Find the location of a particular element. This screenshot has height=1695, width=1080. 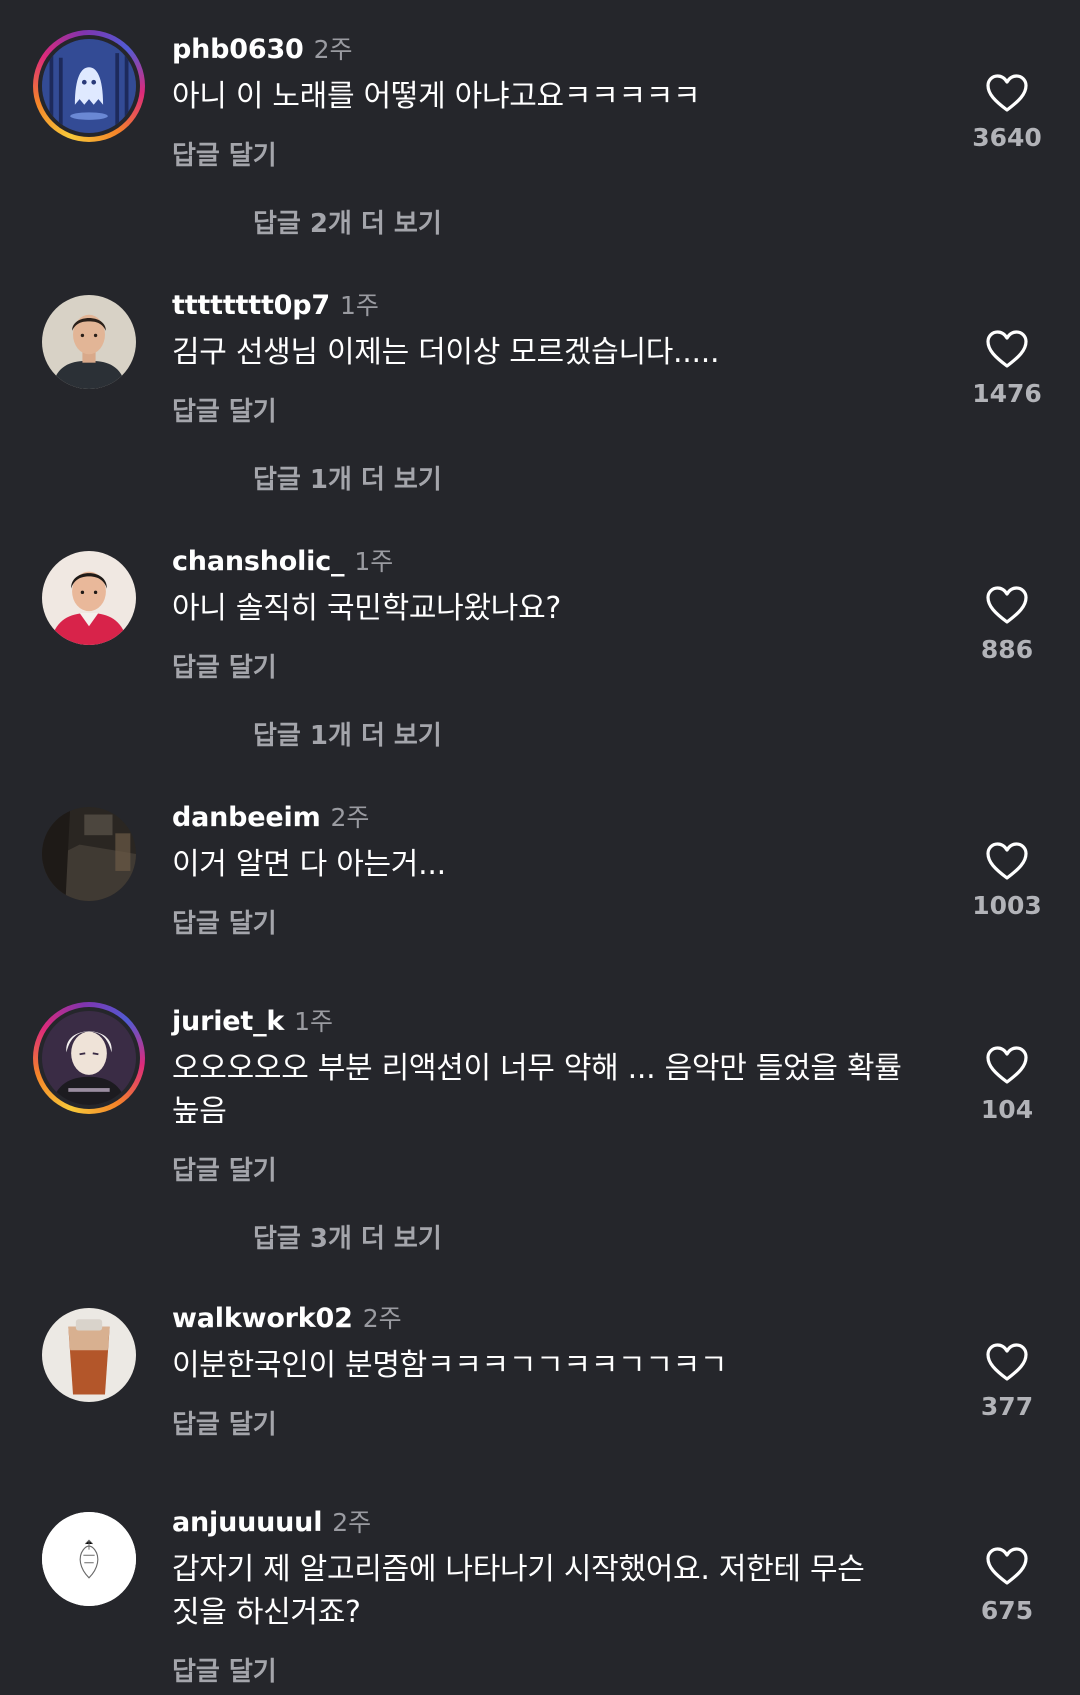

username: tttttttt0p7 is located at coordinates (251, 305).